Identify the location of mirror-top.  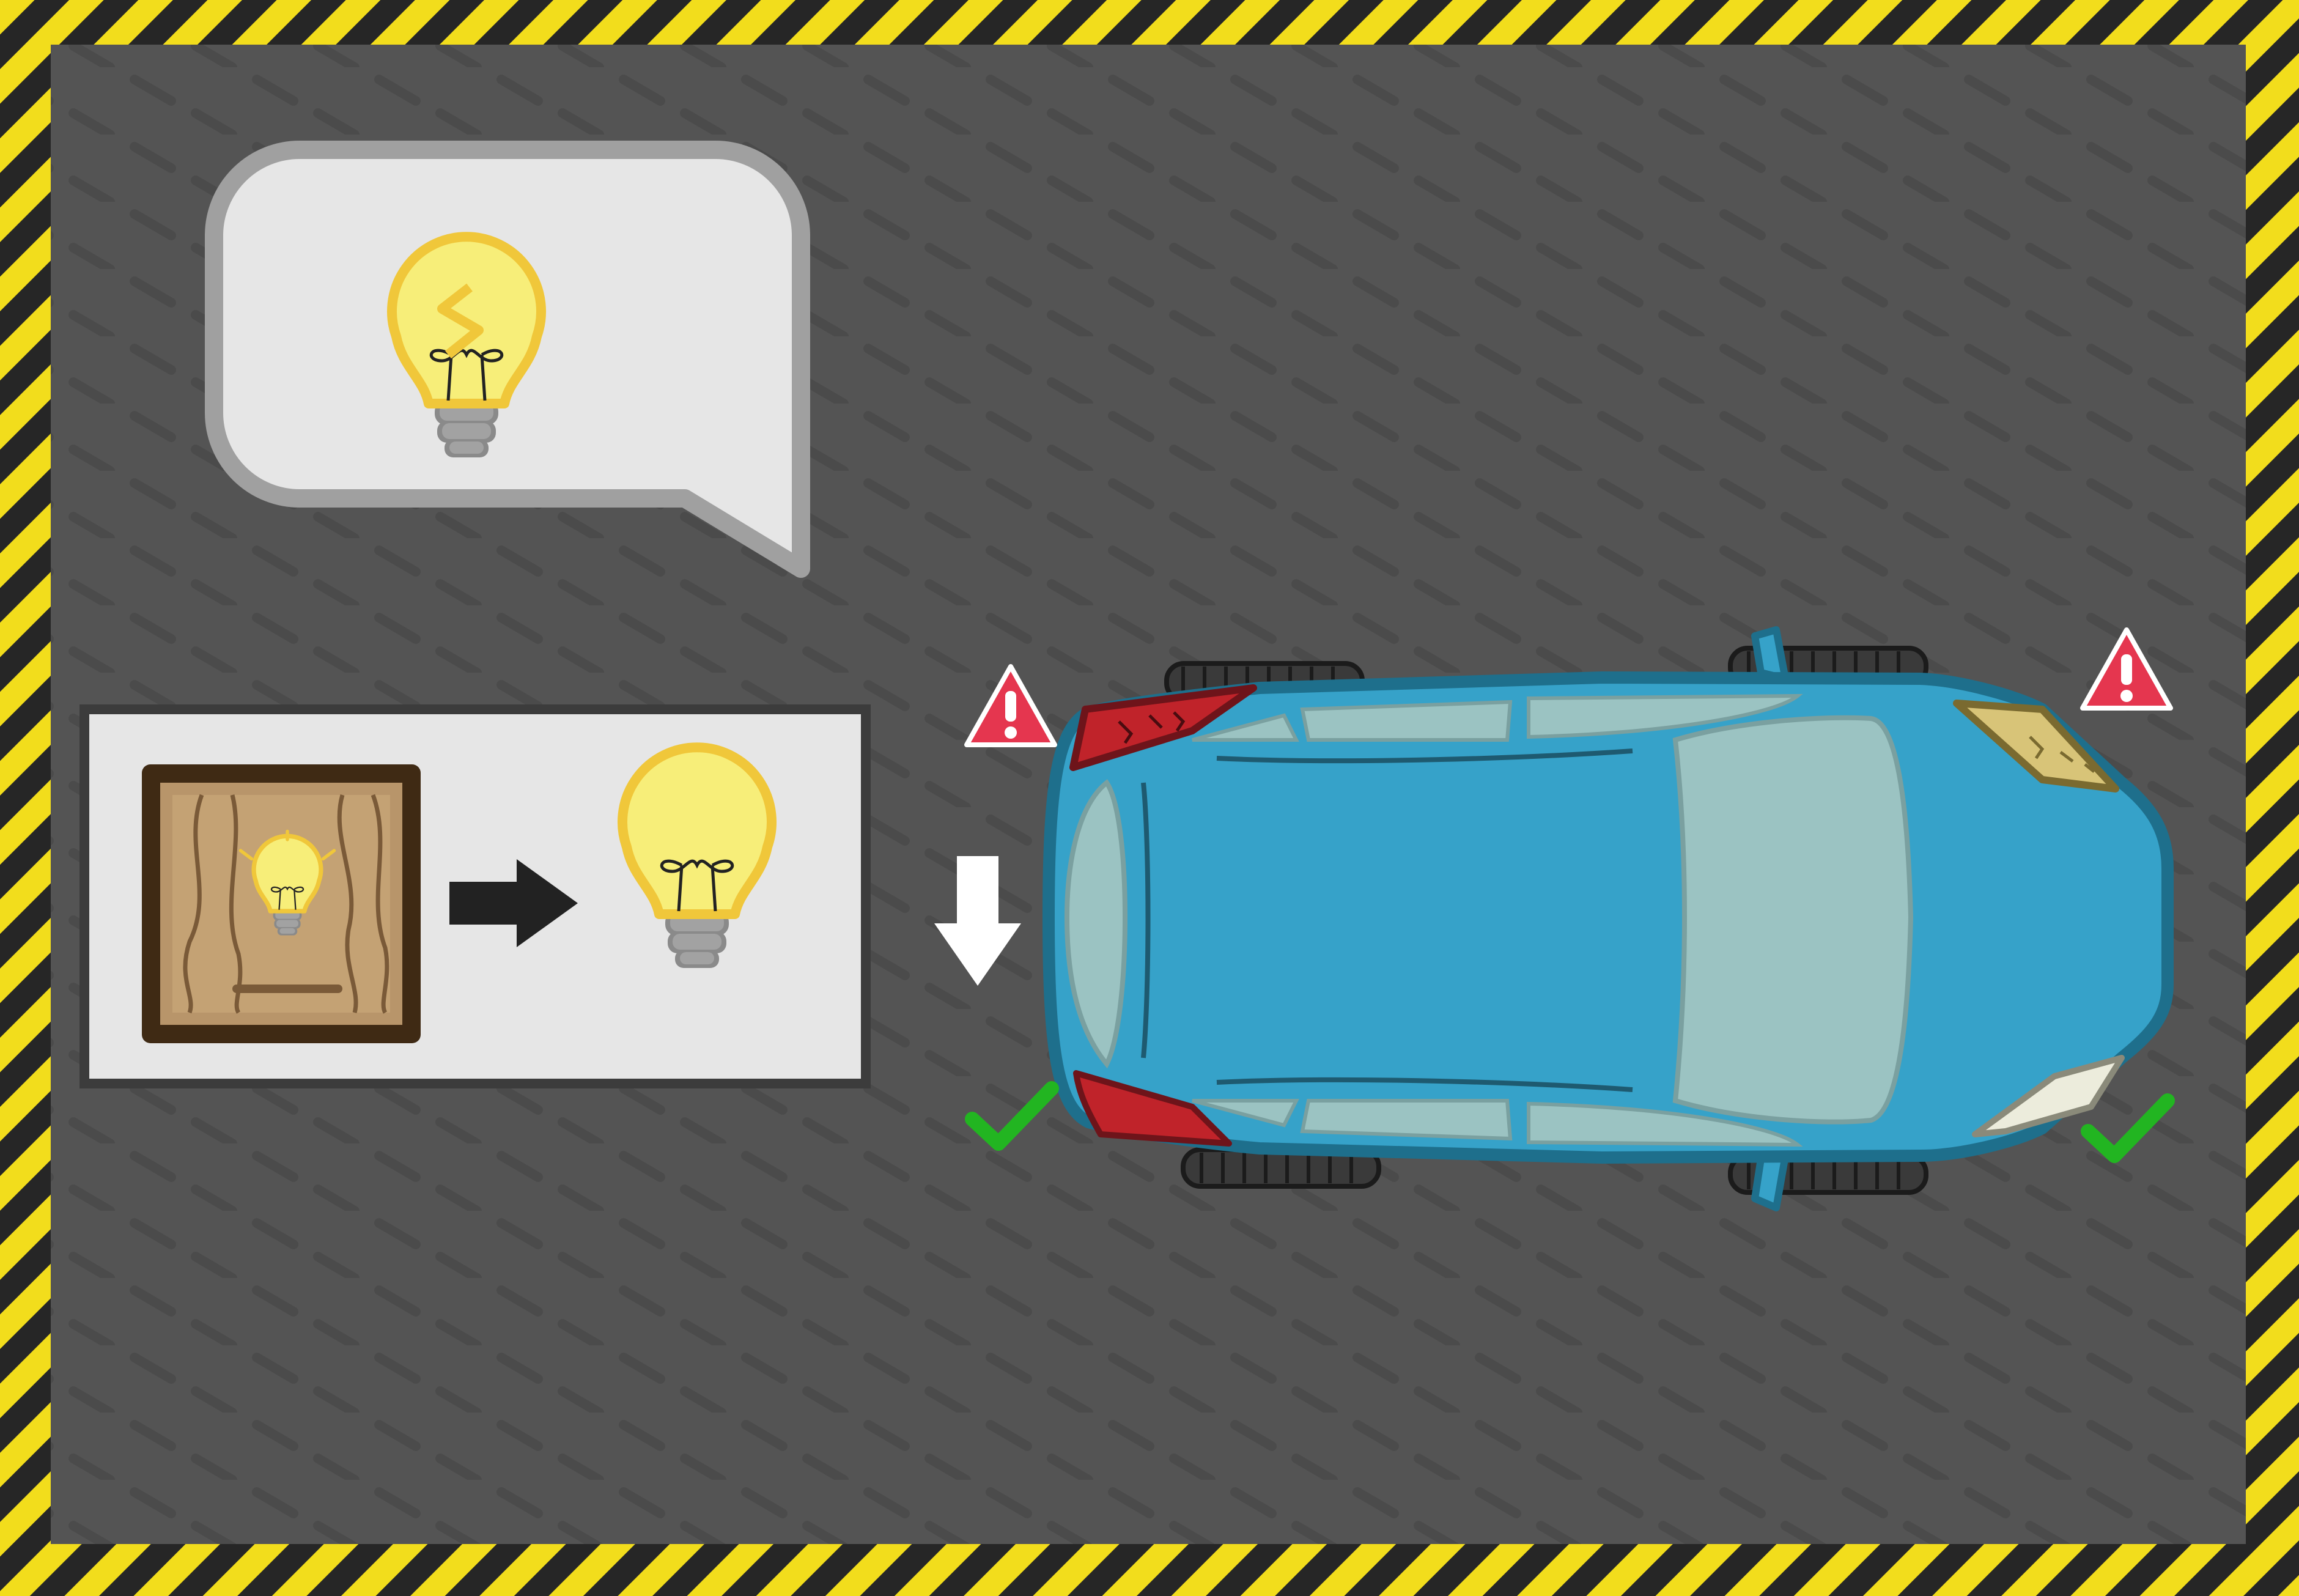
(1770, 654).